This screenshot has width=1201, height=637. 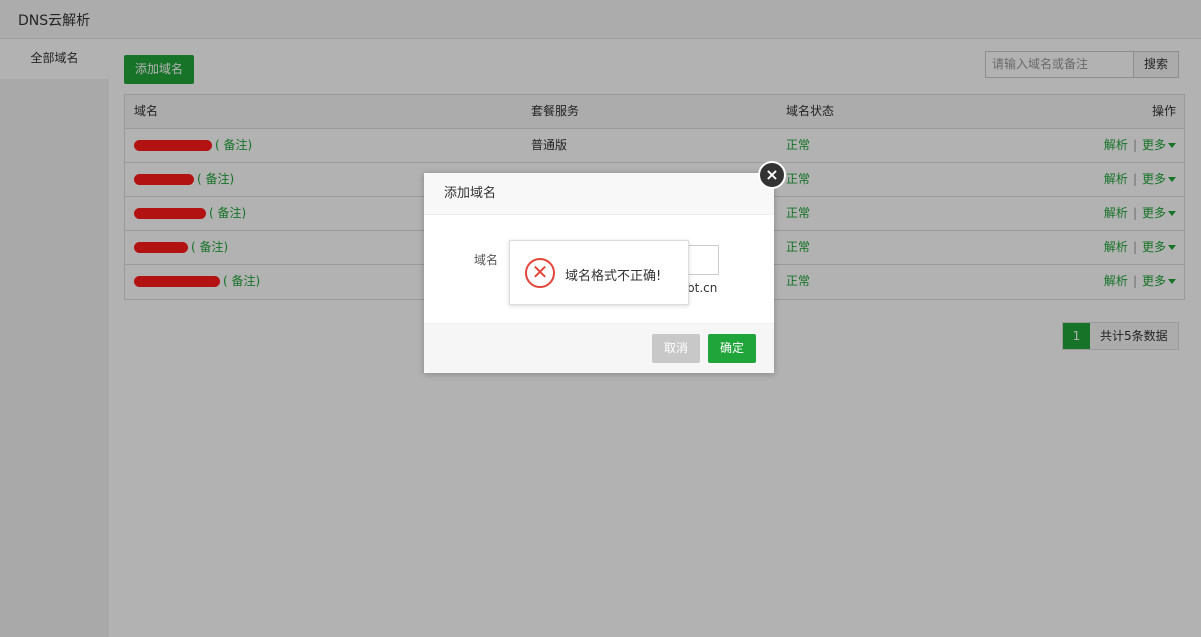 I want to click on toast-message: 域名格式不正确!, so click(x=613, y=276).